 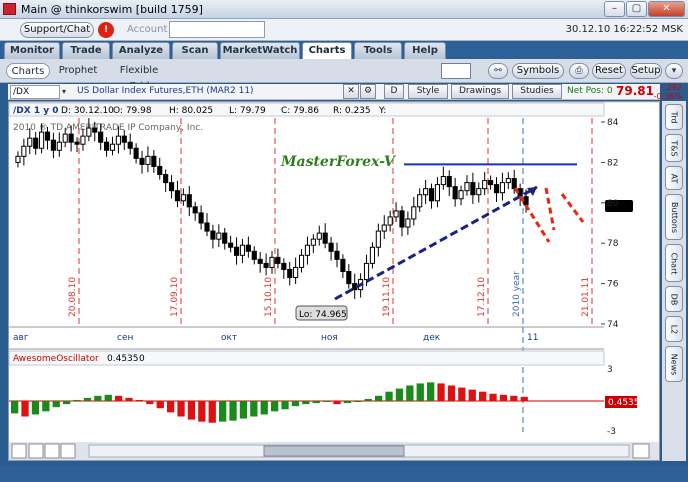 I want to click on symbol-input: /DX, so click(x=35, y=92).